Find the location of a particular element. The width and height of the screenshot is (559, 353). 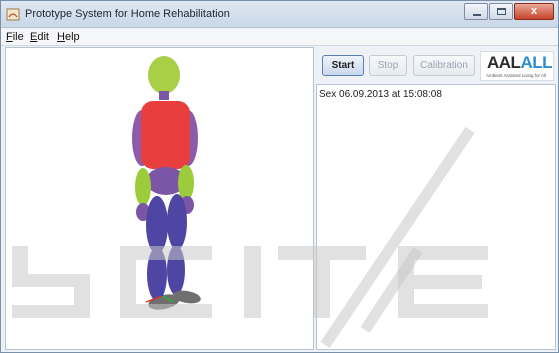

menu-edit-rest: dit is located at coordinates (43, 37).